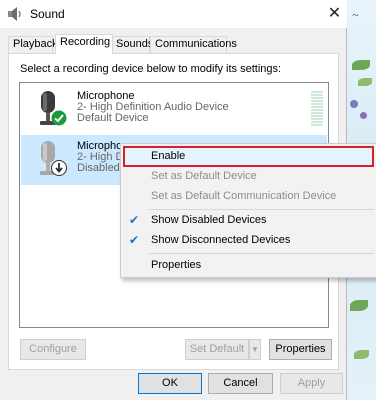 Image resolution: width=376 pixels, height=400 pixels. What do you see at coordinates (132, 44) in the screenshot?
I see `tab-sounds: Sounds` at bounding box center [132, 44].